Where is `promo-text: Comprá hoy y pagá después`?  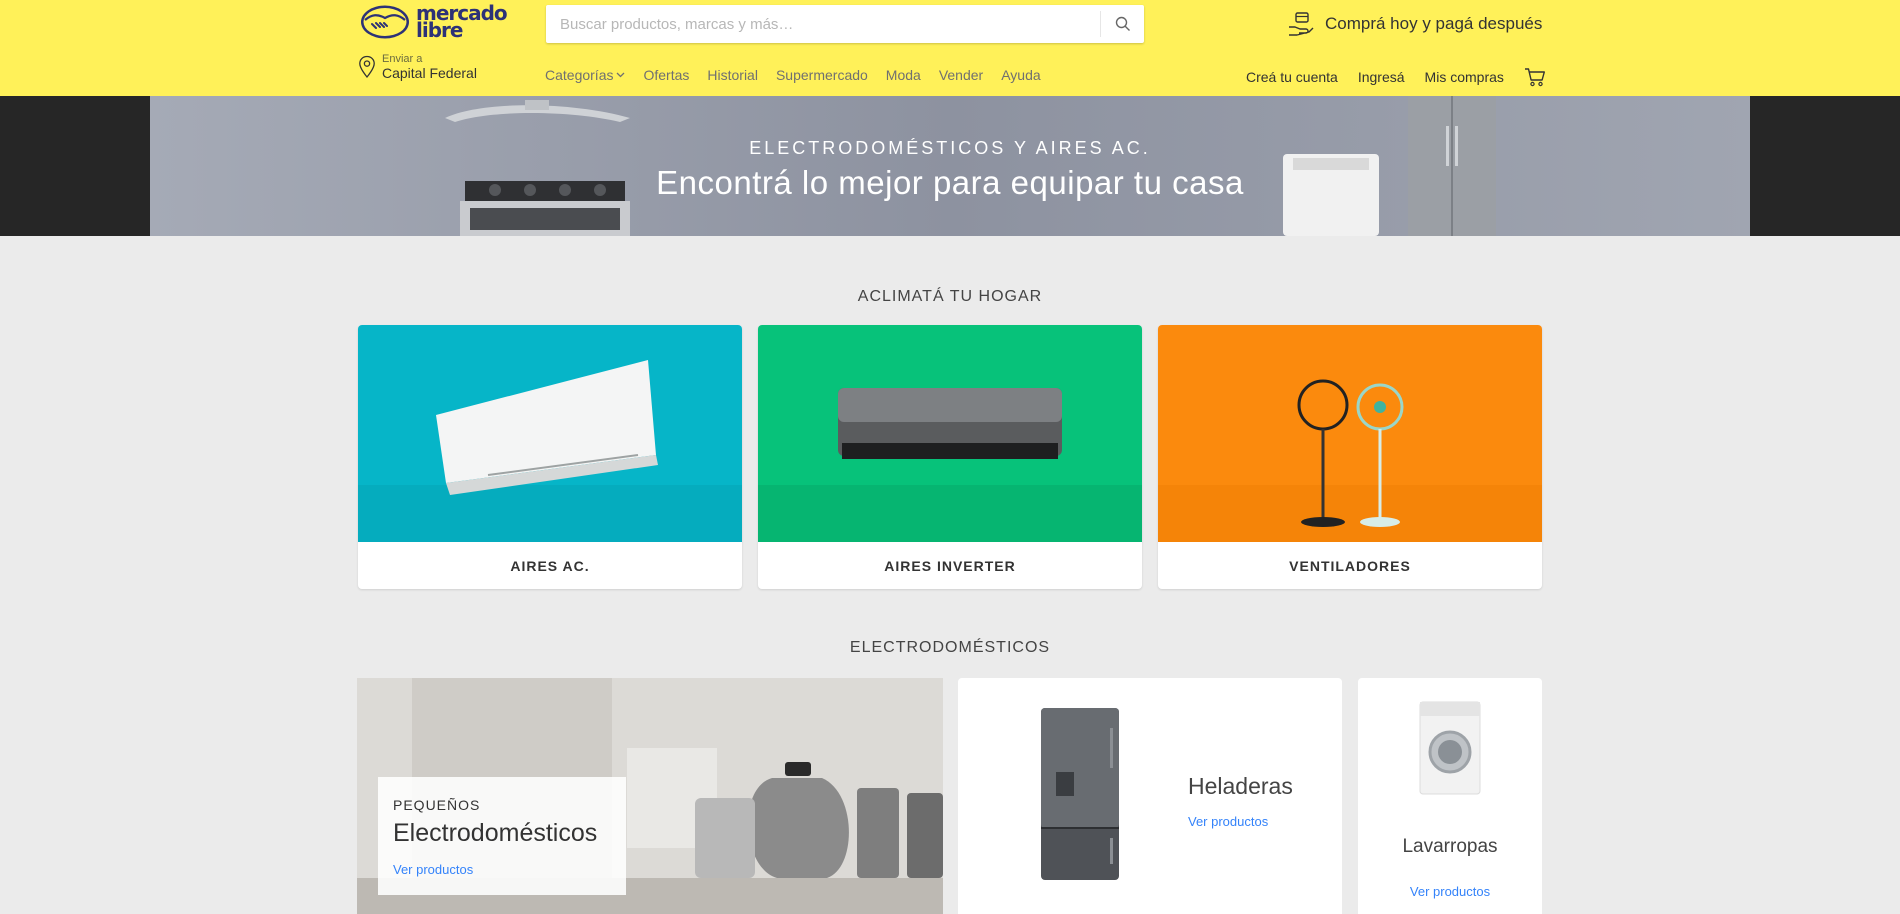 promo-text: Comprá hoy y pagá después is located at coordinates (1434, 23).